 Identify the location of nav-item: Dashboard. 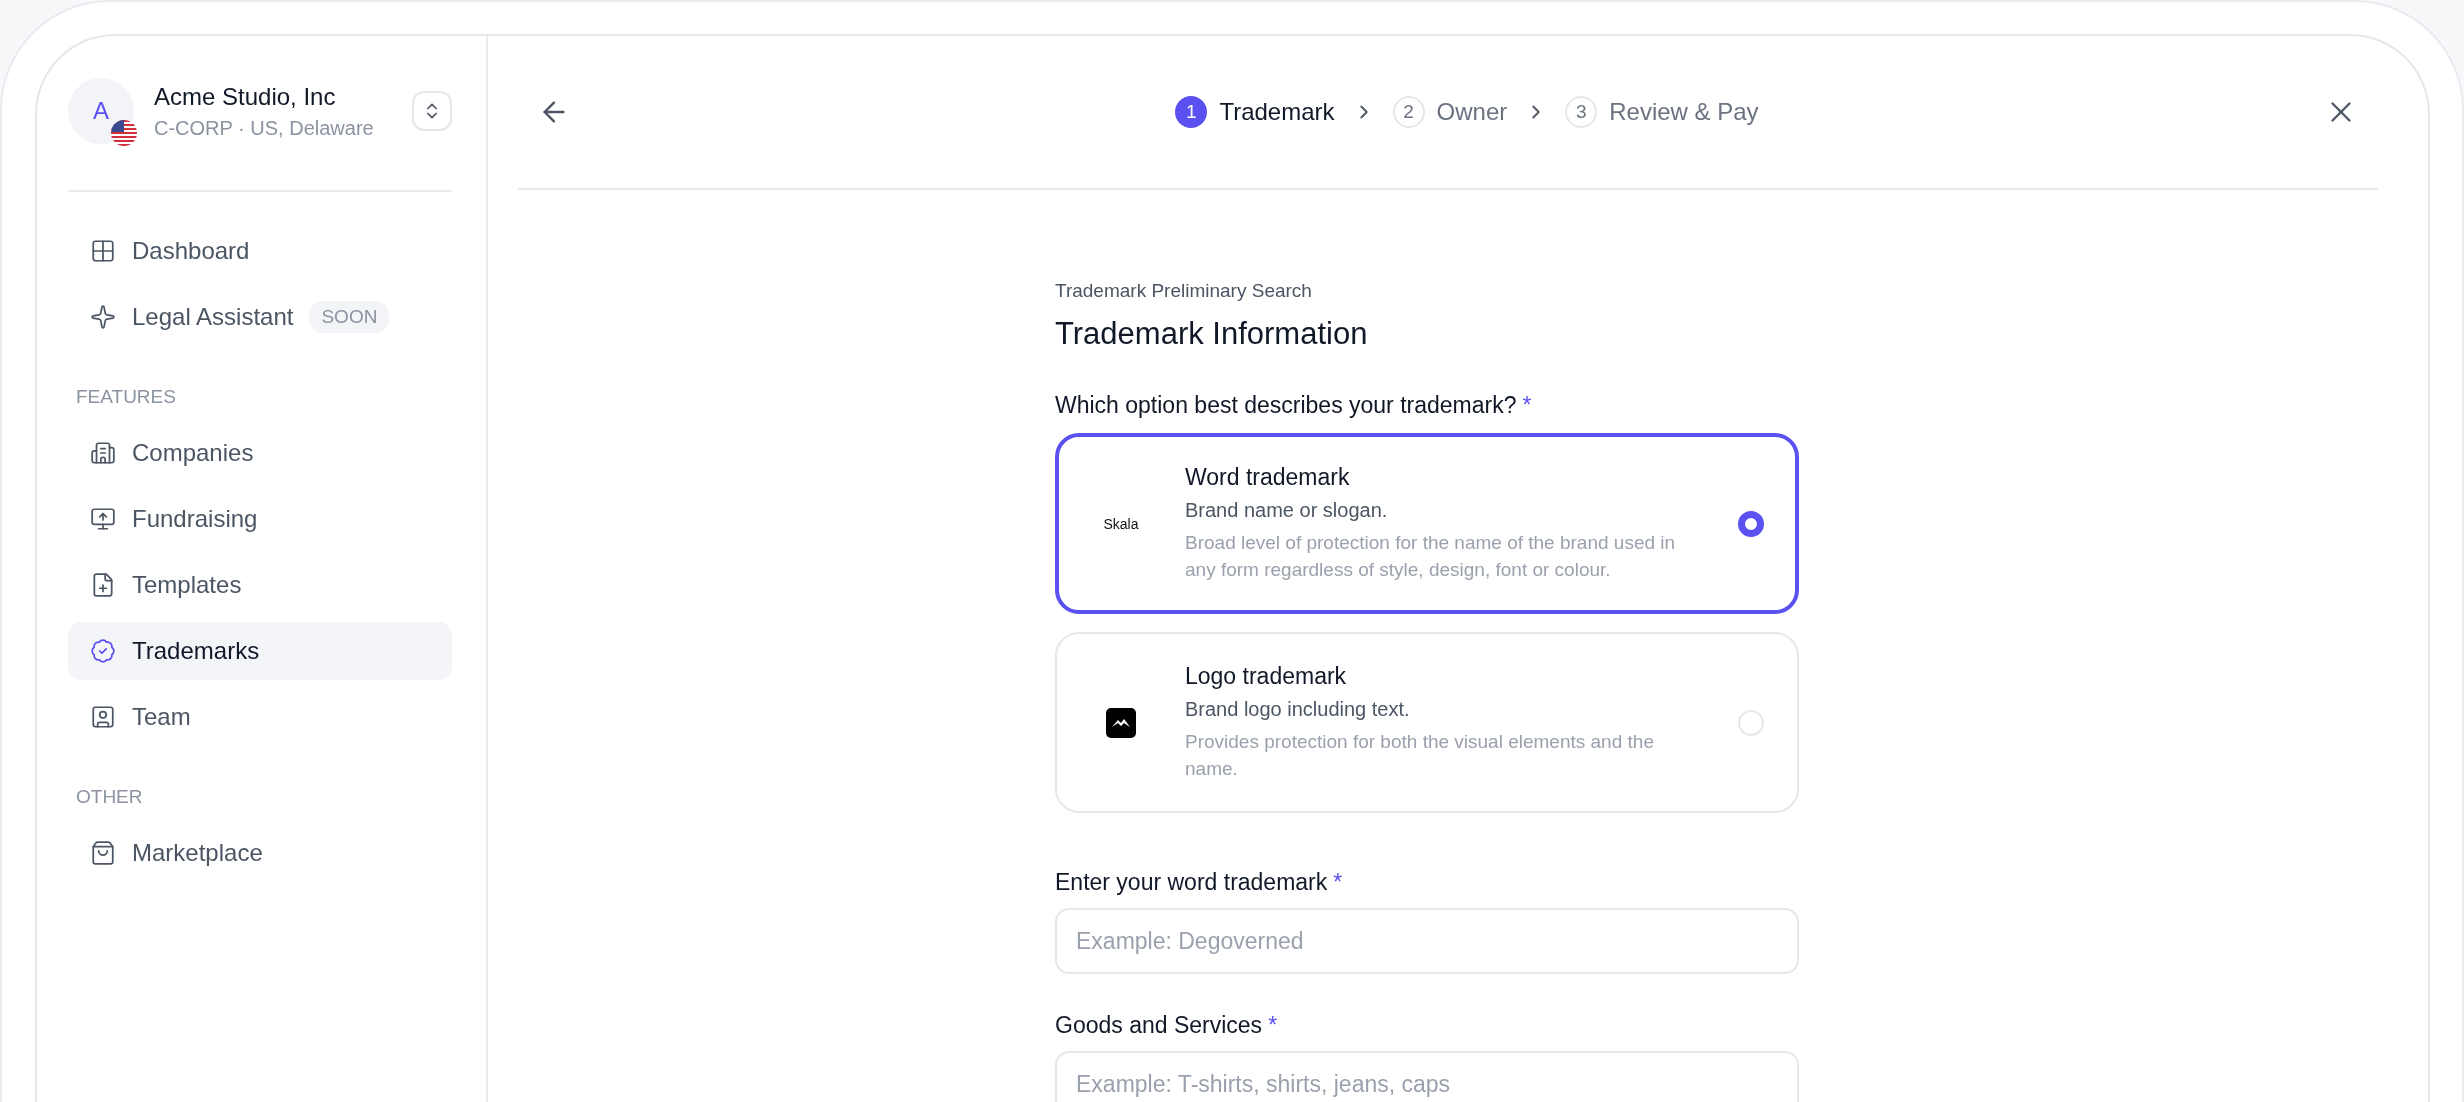
(260, 251).